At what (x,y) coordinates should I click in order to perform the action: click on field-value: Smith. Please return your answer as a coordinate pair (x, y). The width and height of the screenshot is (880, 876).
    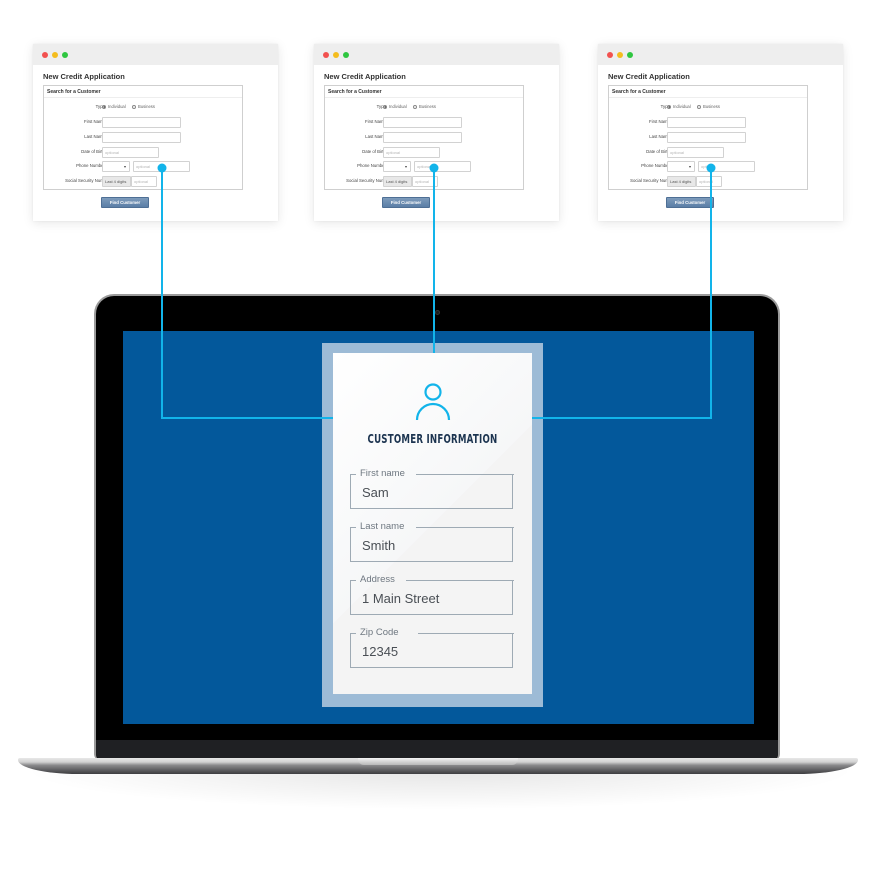
    Looking at the image, I should click on (379, 545).